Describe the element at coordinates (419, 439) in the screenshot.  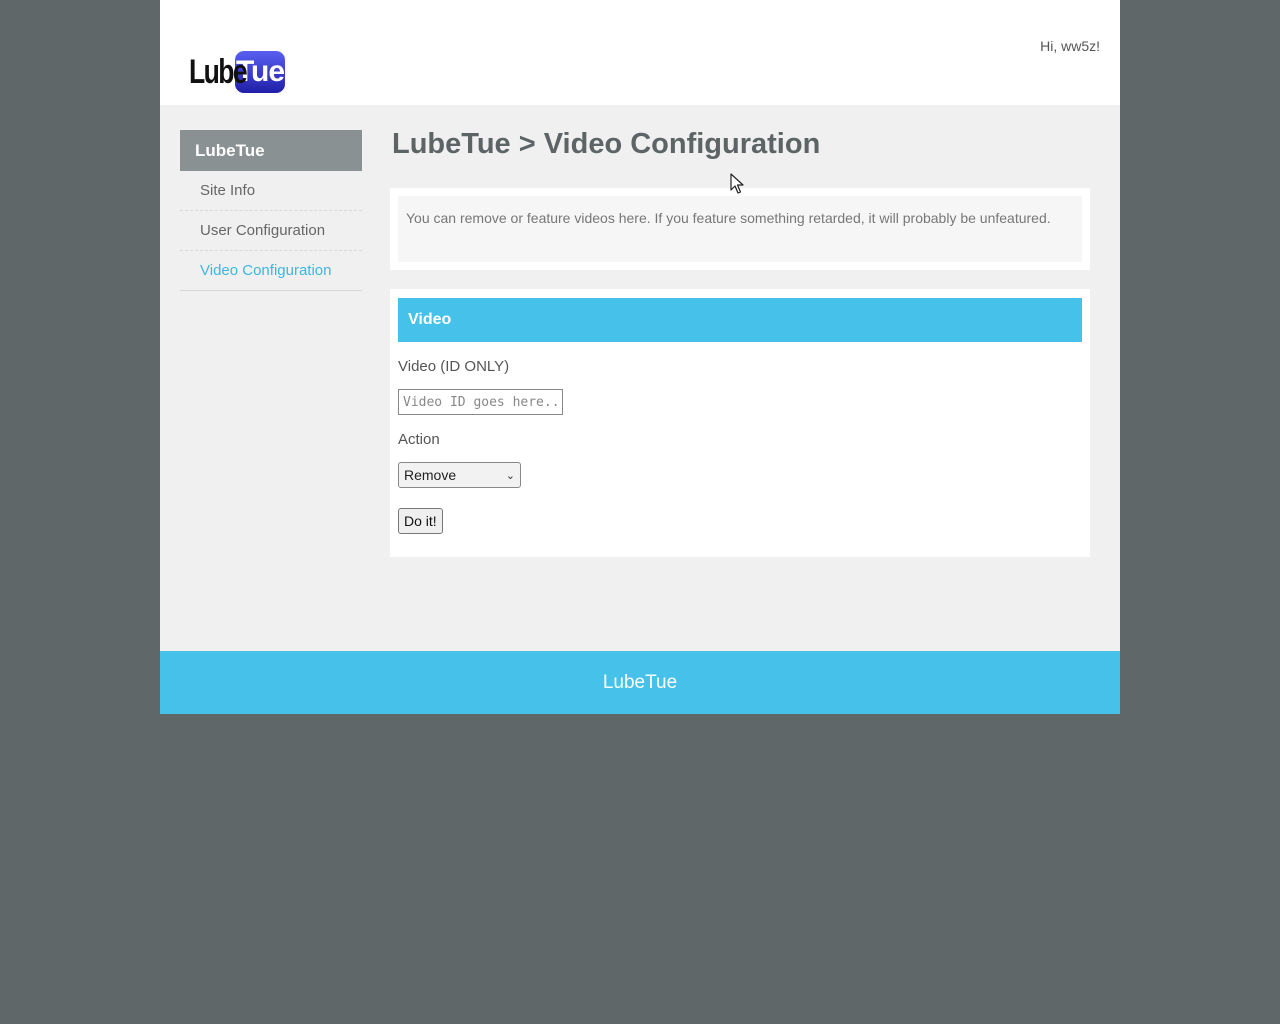
I see `action-label: Action` at that location.